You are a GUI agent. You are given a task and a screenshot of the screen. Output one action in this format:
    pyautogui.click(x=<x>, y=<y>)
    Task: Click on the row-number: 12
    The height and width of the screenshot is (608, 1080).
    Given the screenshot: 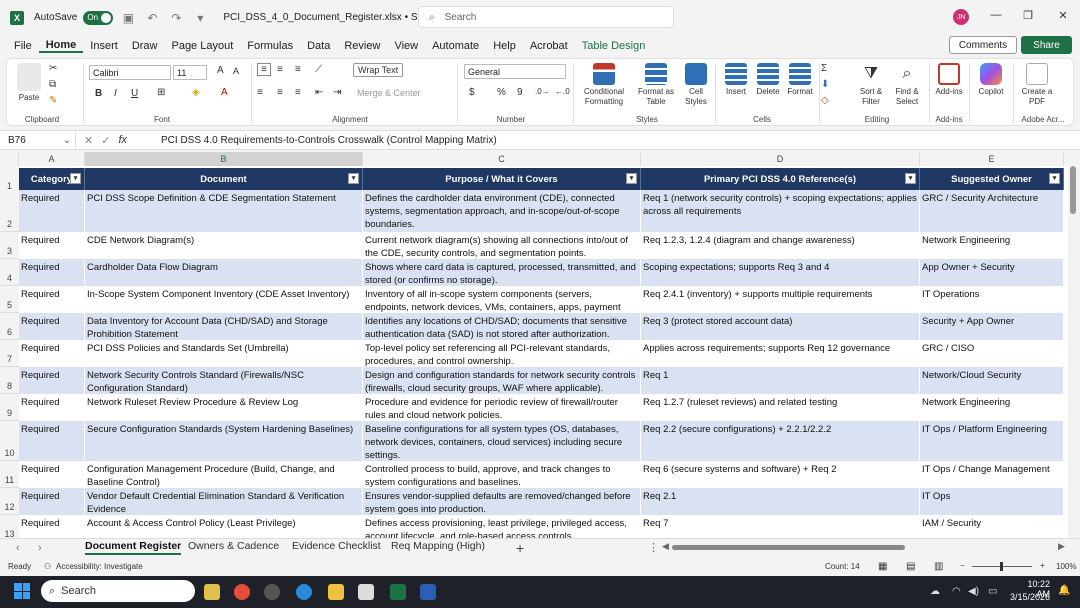 What is the action you would take?
    pyautogui.click(x=9, y=501)
    